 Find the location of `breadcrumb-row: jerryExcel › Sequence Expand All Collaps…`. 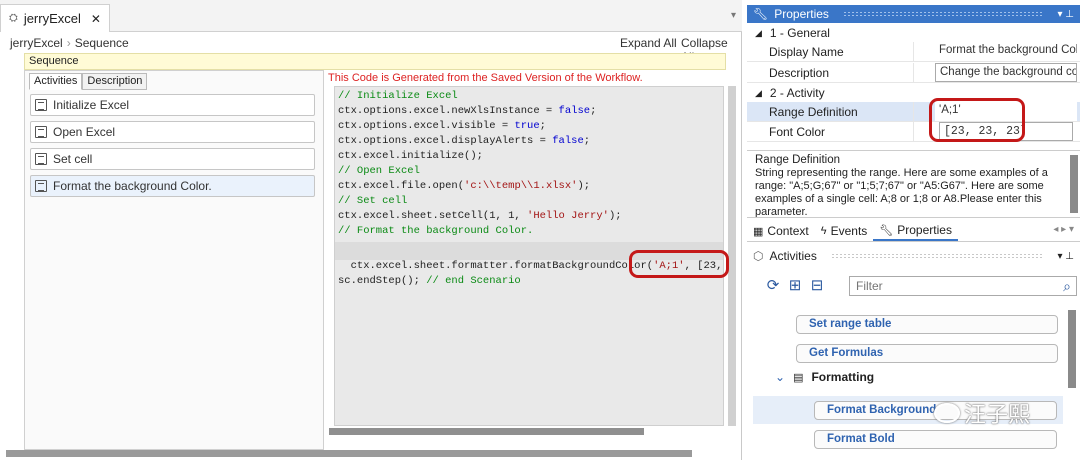

breadcrumb-row: jerryExcel › Sequence Expand All Collaps… is located at coordinates (371, 48).